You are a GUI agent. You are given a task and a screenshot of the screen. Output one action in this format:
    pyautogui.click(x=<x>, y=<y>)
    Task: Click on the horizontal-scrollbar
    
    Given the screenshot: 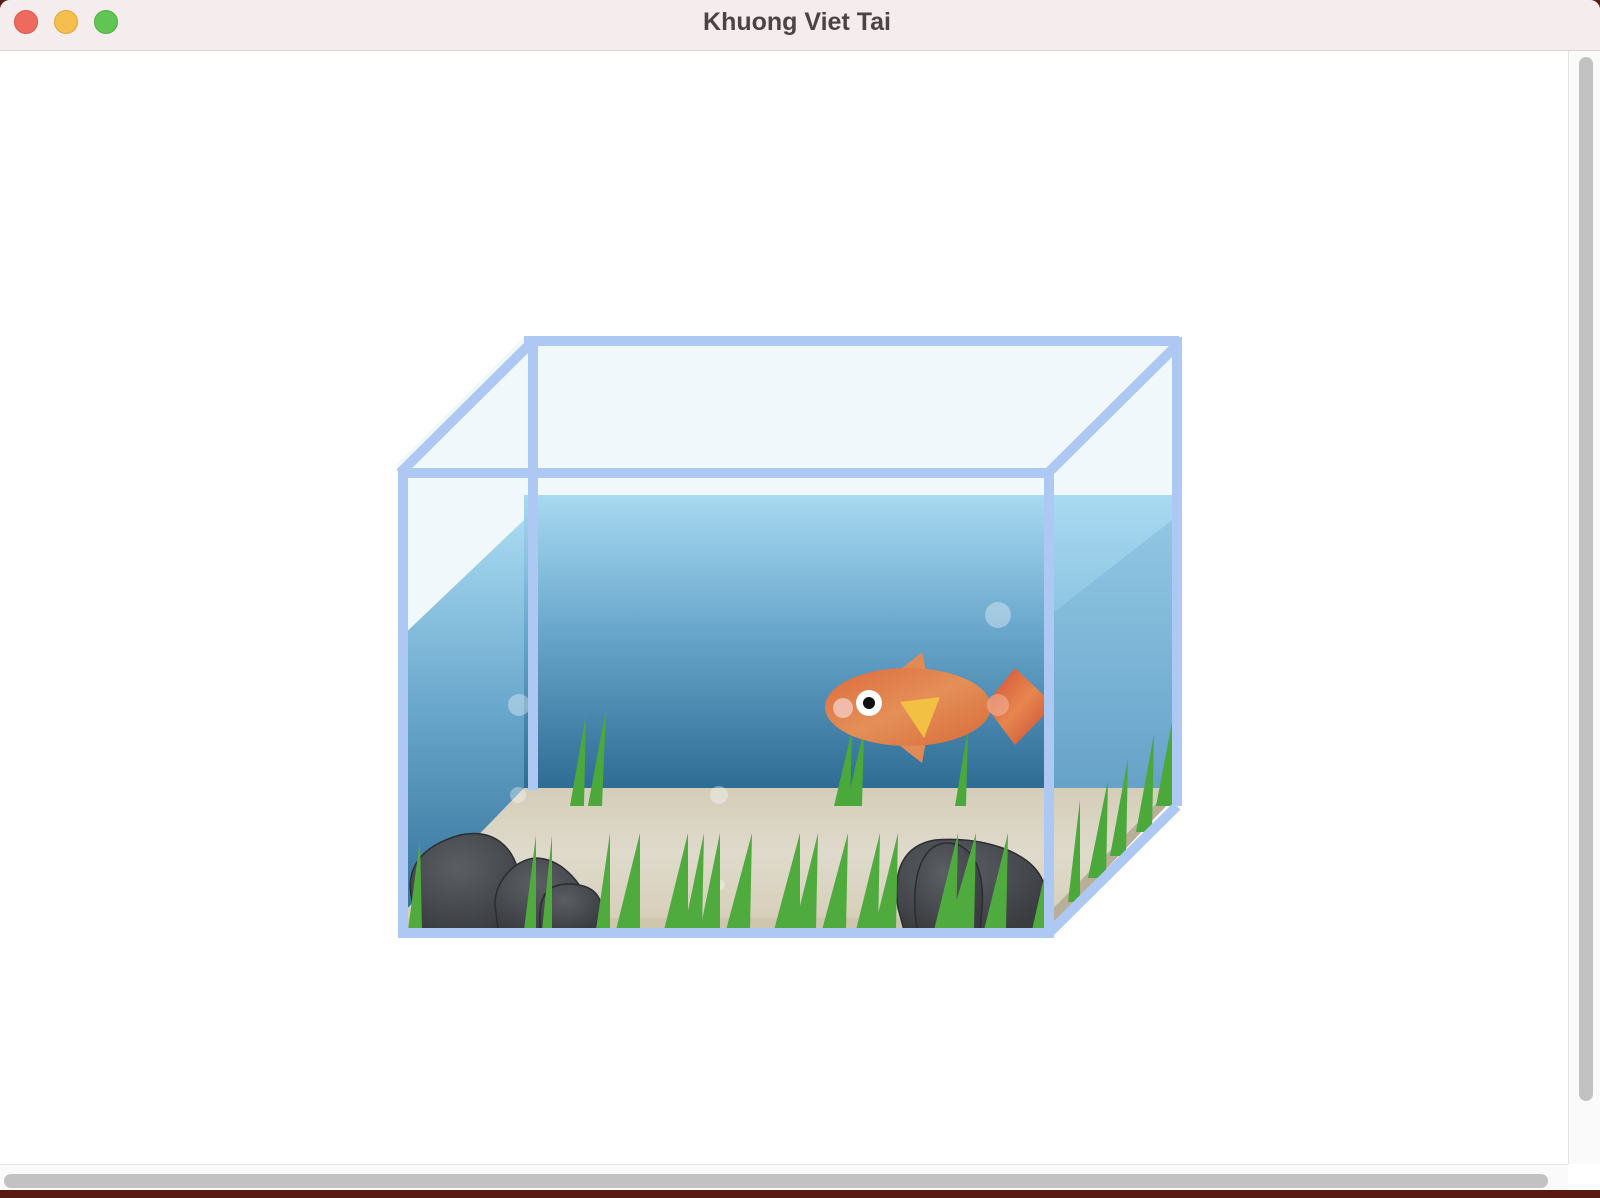 What is the action you would take?
    pyautogui.click(x=784, y=1177)
    